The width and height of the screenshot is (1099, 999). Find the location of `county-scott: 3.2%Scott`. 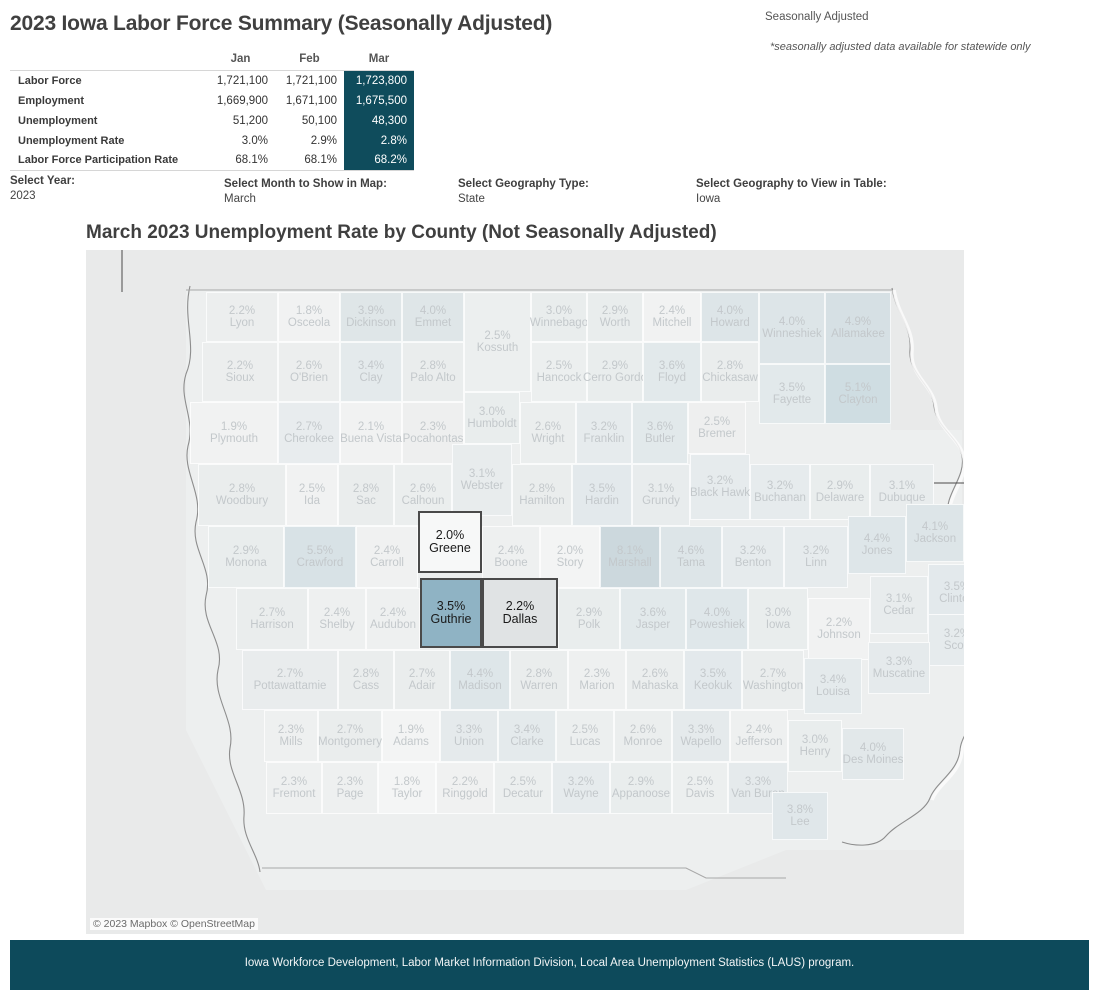

county-scott: 3.2%Scott is located at coordinates (946, 640).